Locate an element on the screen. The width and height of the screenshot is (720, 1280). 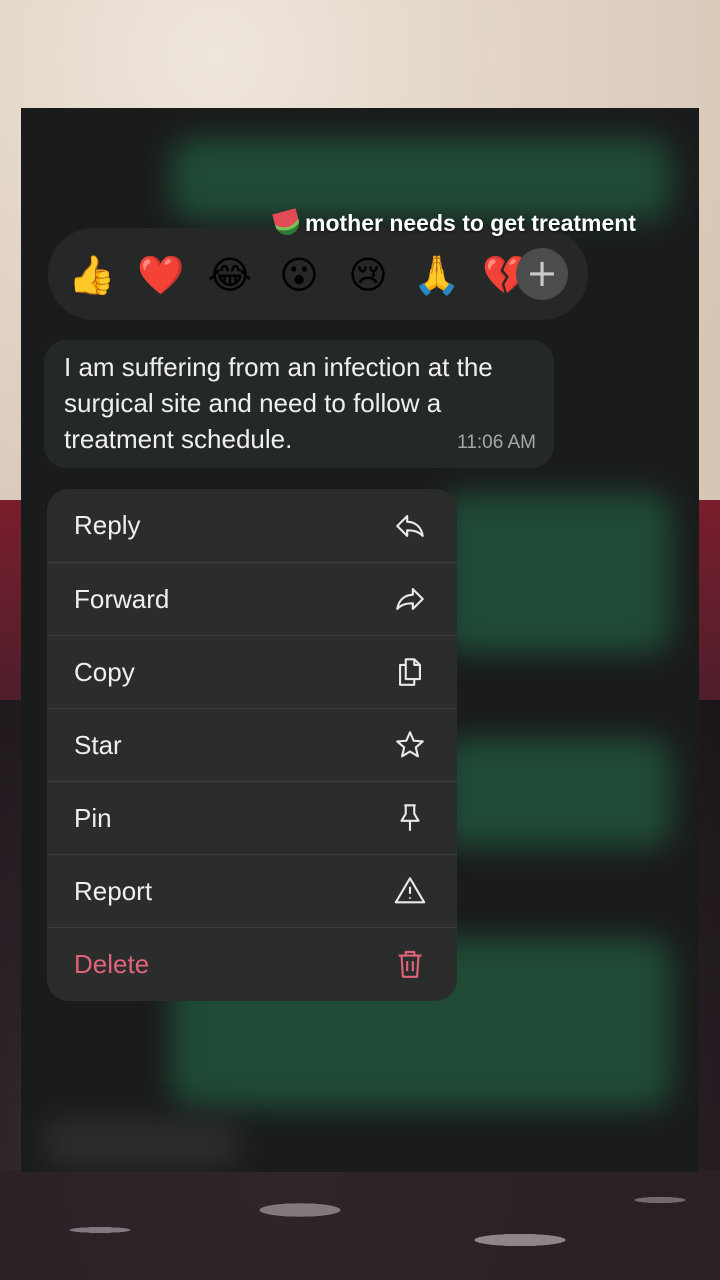
message-time: 11:06 AM is located at coordinates (496, 442).